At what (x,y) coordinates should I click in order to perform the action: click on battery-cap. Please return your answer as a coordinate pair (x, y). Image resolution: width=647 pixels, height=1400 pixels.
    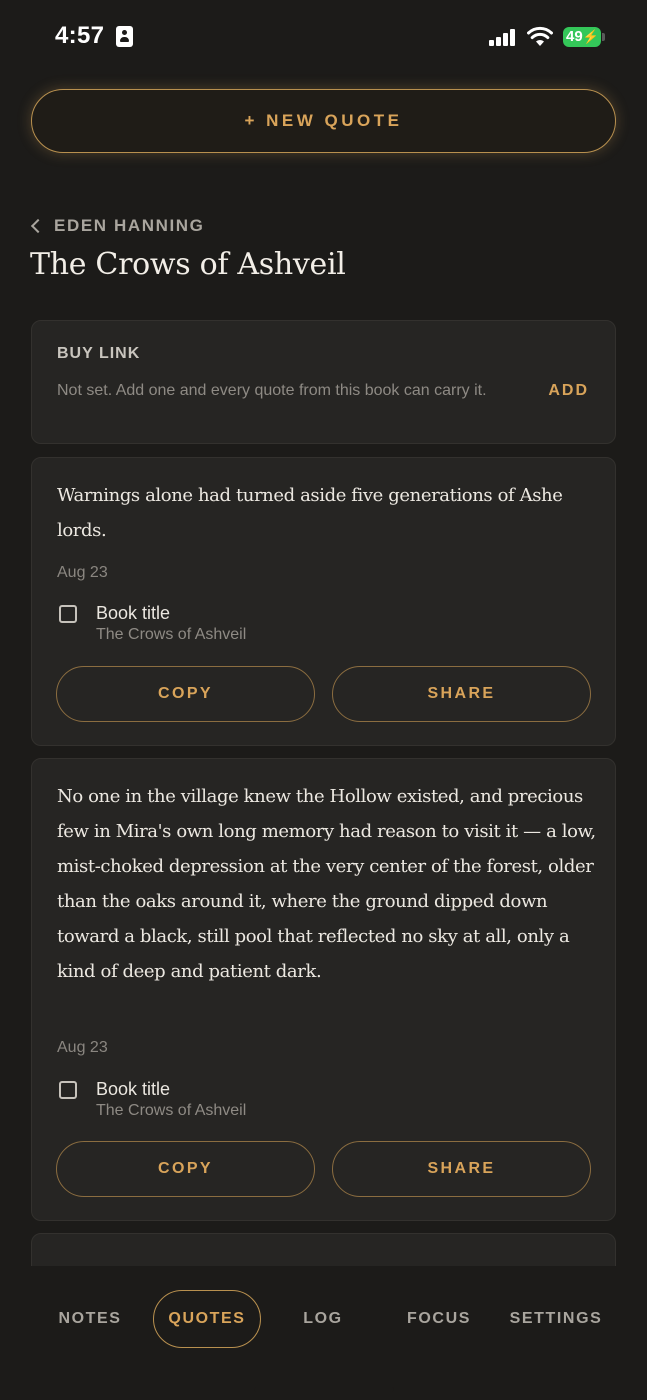
    Looking at the image, I should click on (603, 37).